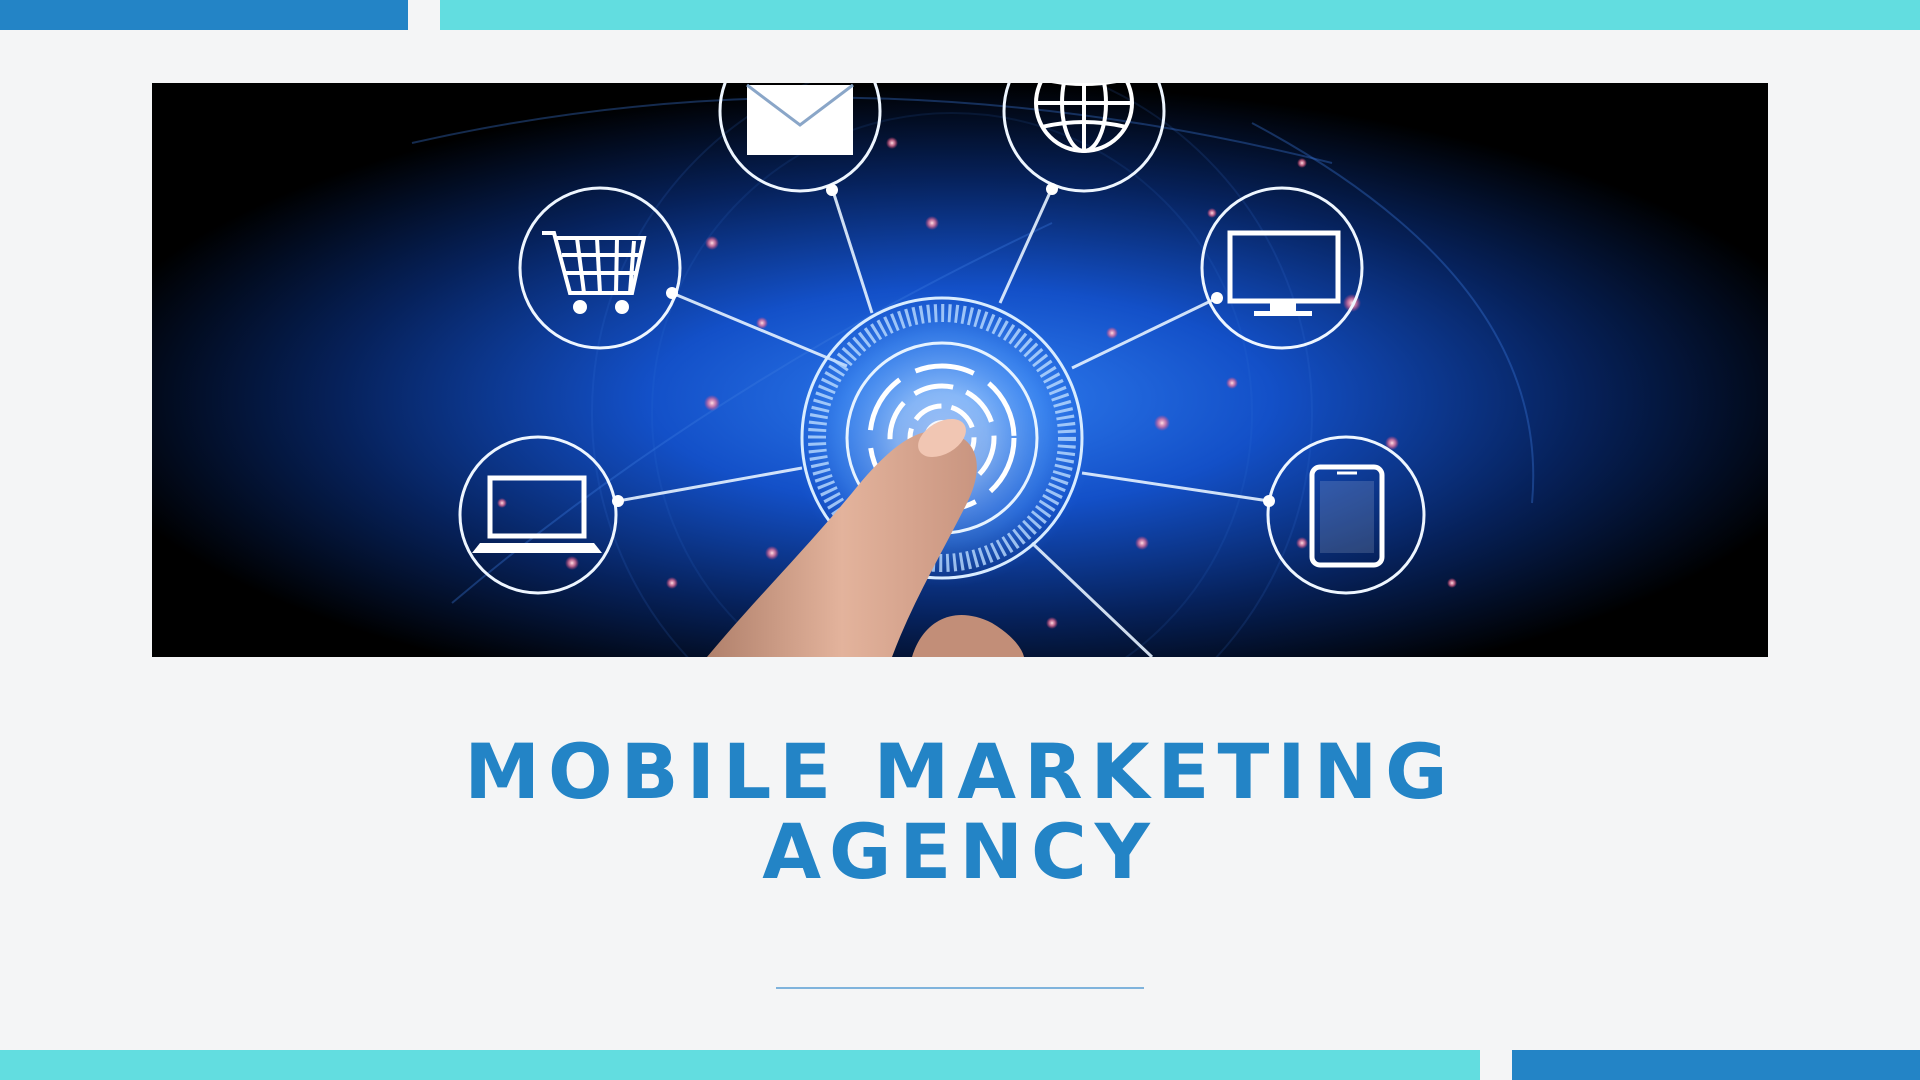 The image size is (1920, 1080). What do you see at coordinates (204, 15) in the screenshot?
I see `top-left-accent-bar` at bounding box center [204, 15].